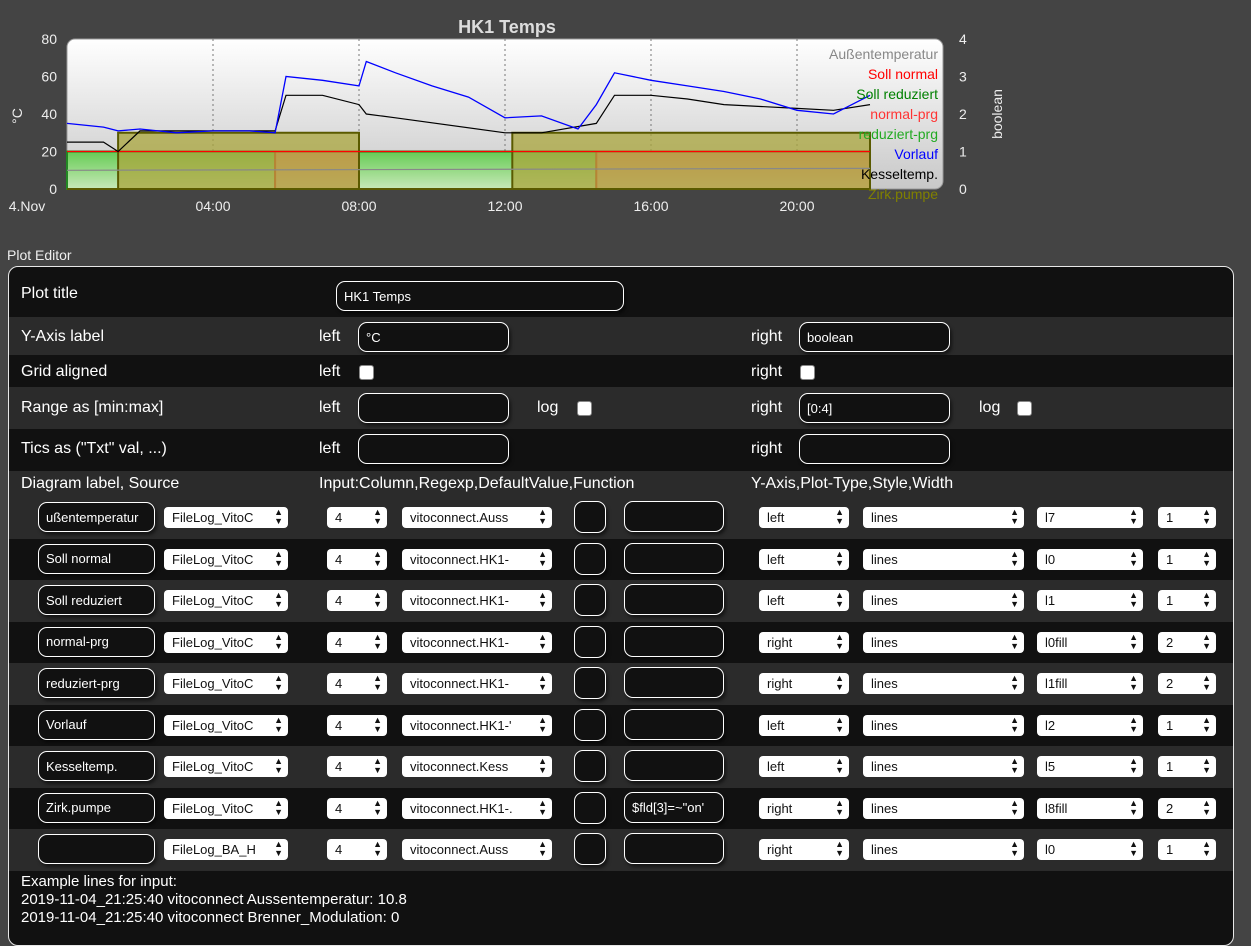 The height and width of the screenshot is (946, 1251). Describe the element at coordinates (433, 449) in the screenshot. I see `tics-left-input` at that location.